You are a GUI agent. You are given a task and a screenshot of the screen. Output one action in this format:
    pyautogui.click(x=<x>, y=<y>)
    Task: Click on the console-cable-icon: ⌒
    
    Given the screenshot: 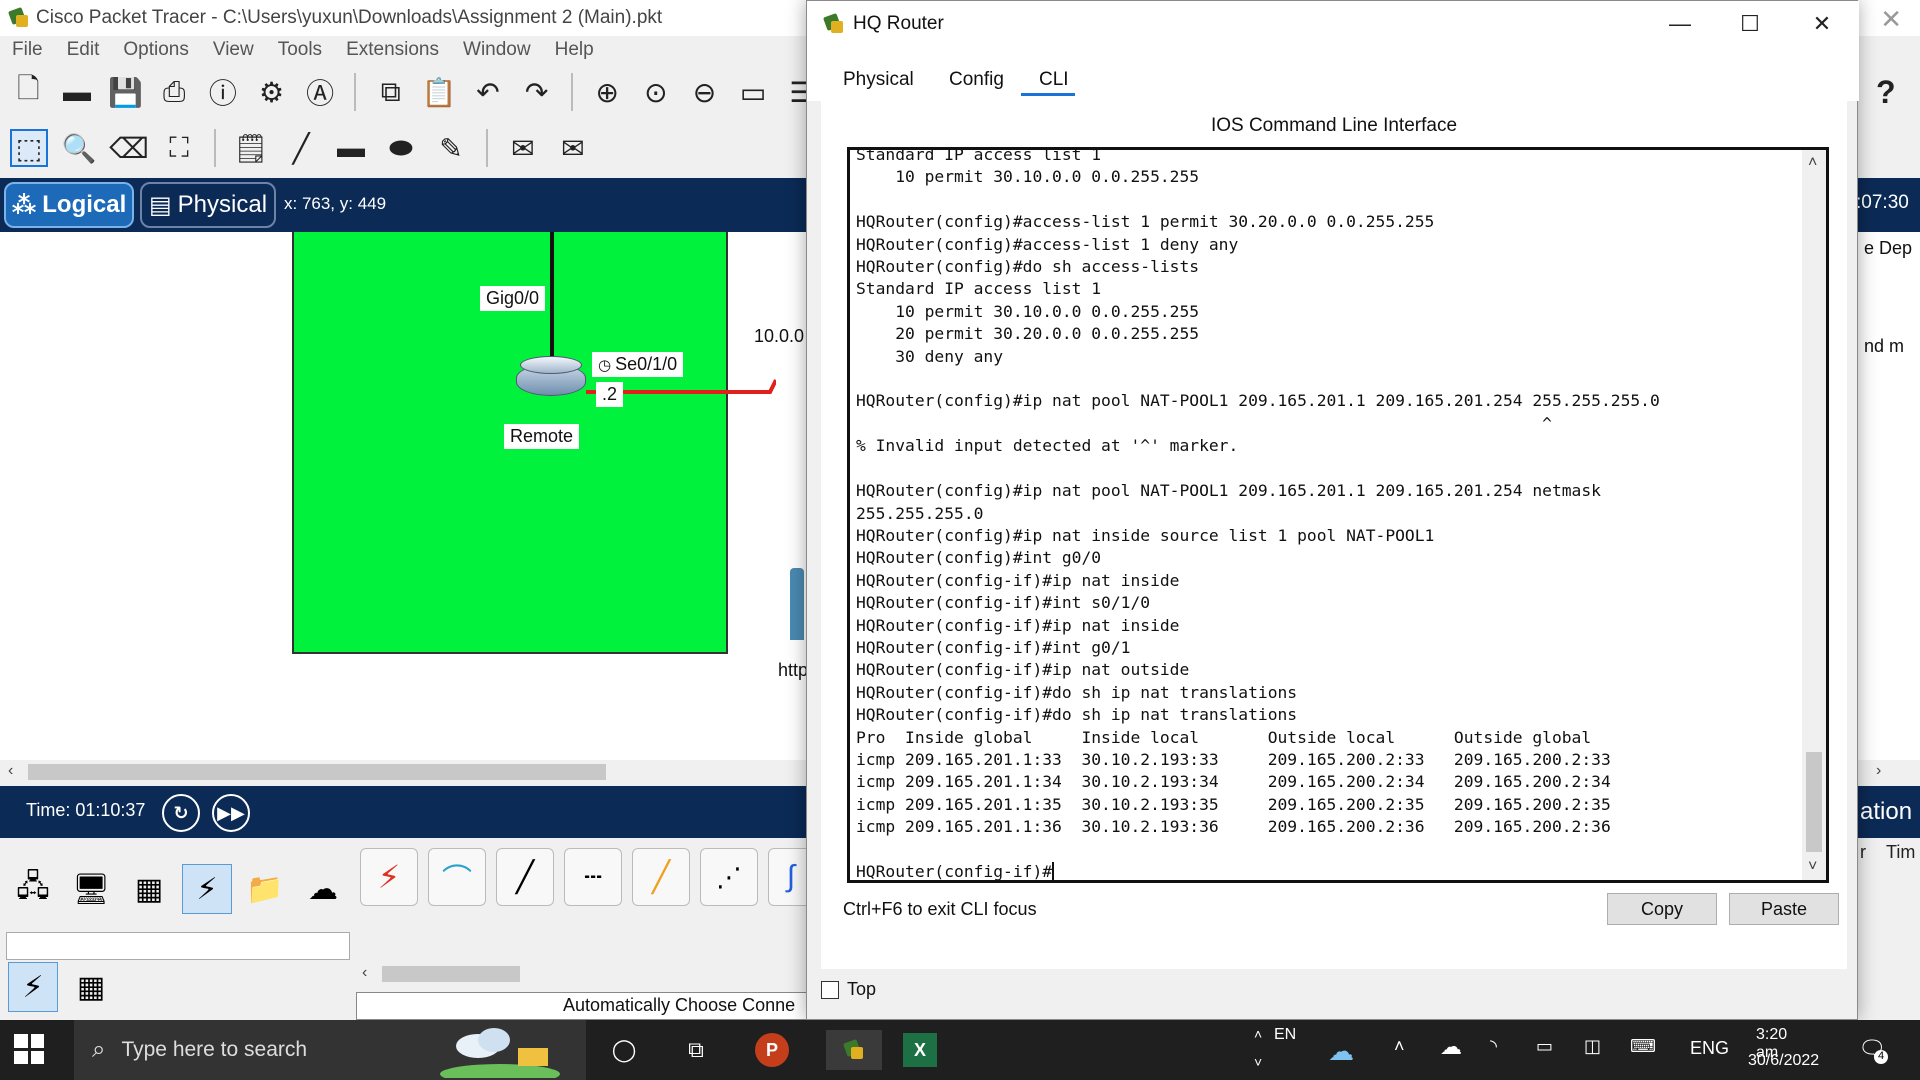 What is the action you would take?
    pyautogui.click(x=457, y=877)
    